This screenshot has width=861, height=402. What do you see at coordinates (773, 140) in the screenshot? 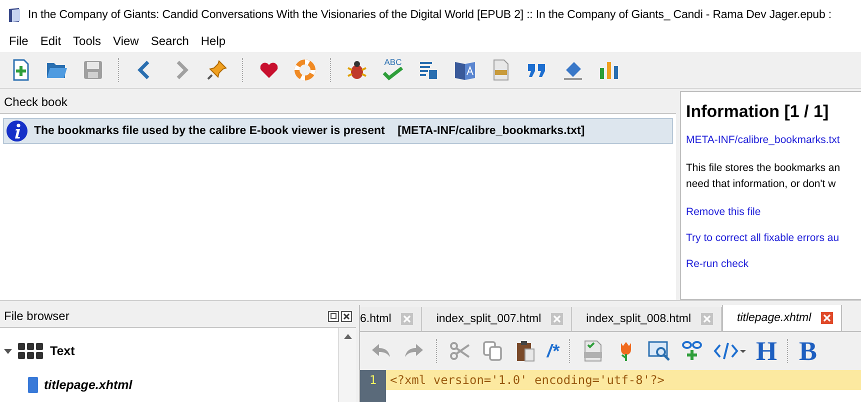
I see `file-link: META-INF/calibre_bookmarks.txt` at bounding box center [773, 140].